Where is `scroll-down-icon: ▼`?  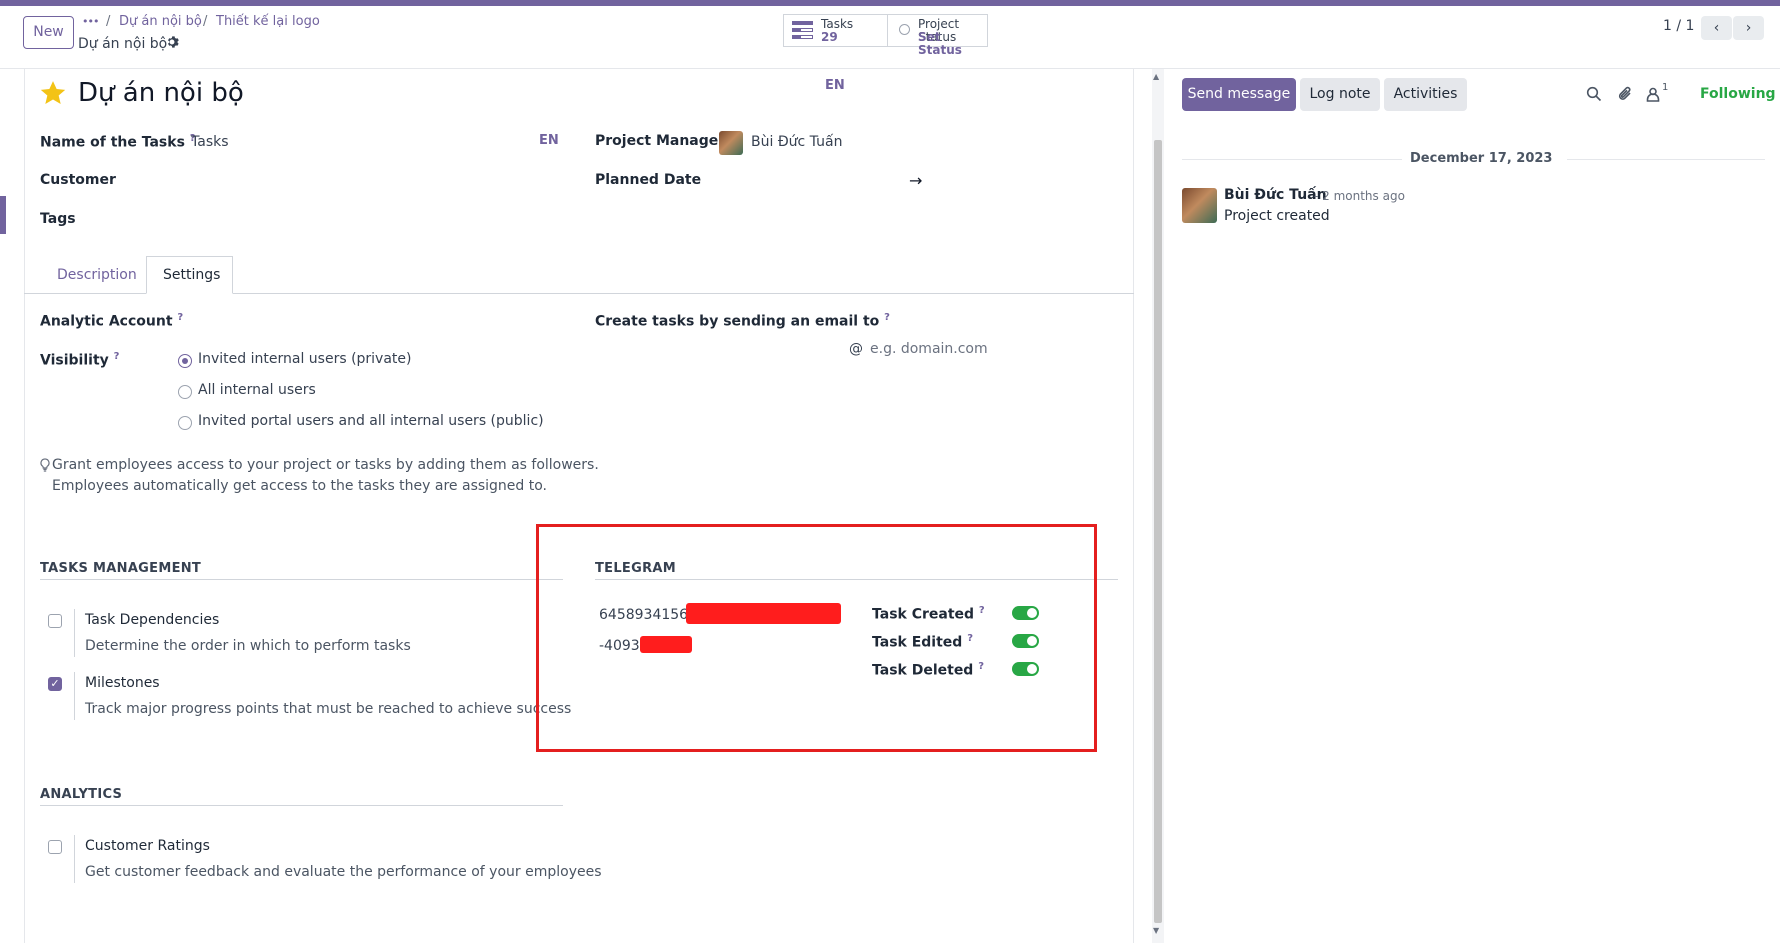
scroll-down-icon: ▼ is located at coordinates (1156, 930).